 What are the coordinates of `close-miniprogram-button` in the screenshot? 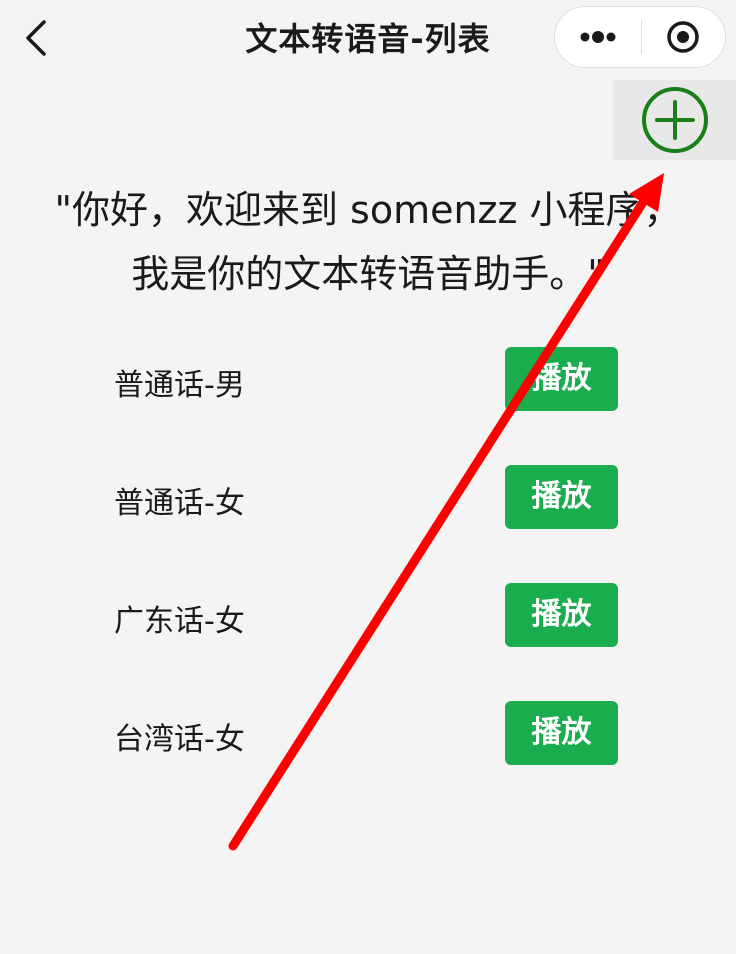 It's located at (684, 37).